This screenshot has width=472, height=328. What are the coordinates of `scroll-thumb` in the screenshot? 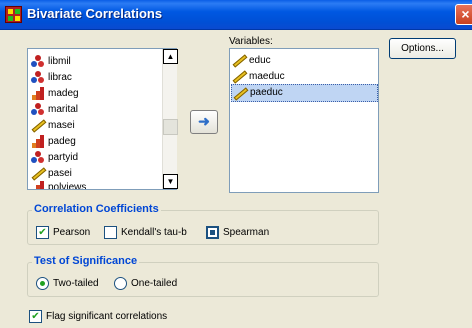 It's located at (170, 127).